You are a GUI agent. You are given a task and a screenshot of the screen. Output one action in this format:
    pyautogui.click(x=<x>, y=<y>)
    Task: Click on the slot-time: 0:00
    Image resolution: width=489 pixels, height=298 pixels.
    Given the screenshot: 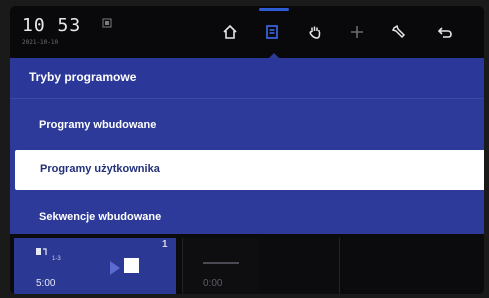 What is the action you would take?
    pyautogui.click(x=213, y=283)
    